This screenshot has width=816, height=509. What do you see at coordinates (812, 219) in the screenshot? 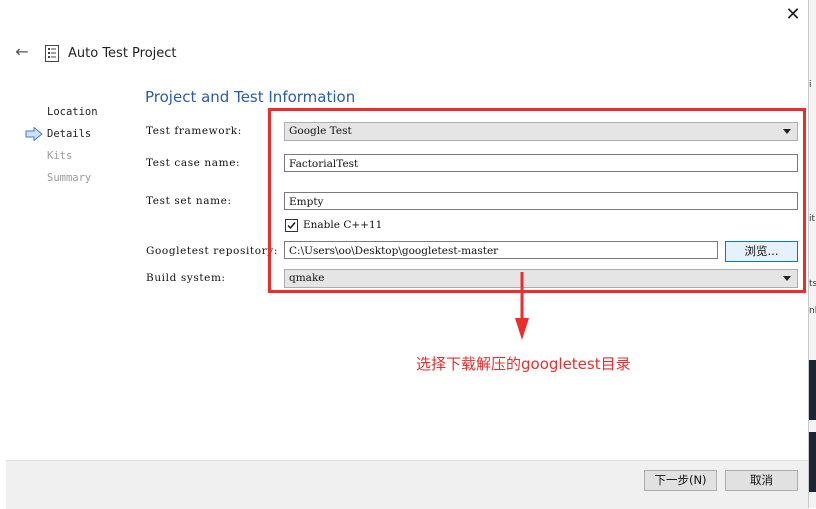
I see `background-text: it` at bounding box center [812, 219].